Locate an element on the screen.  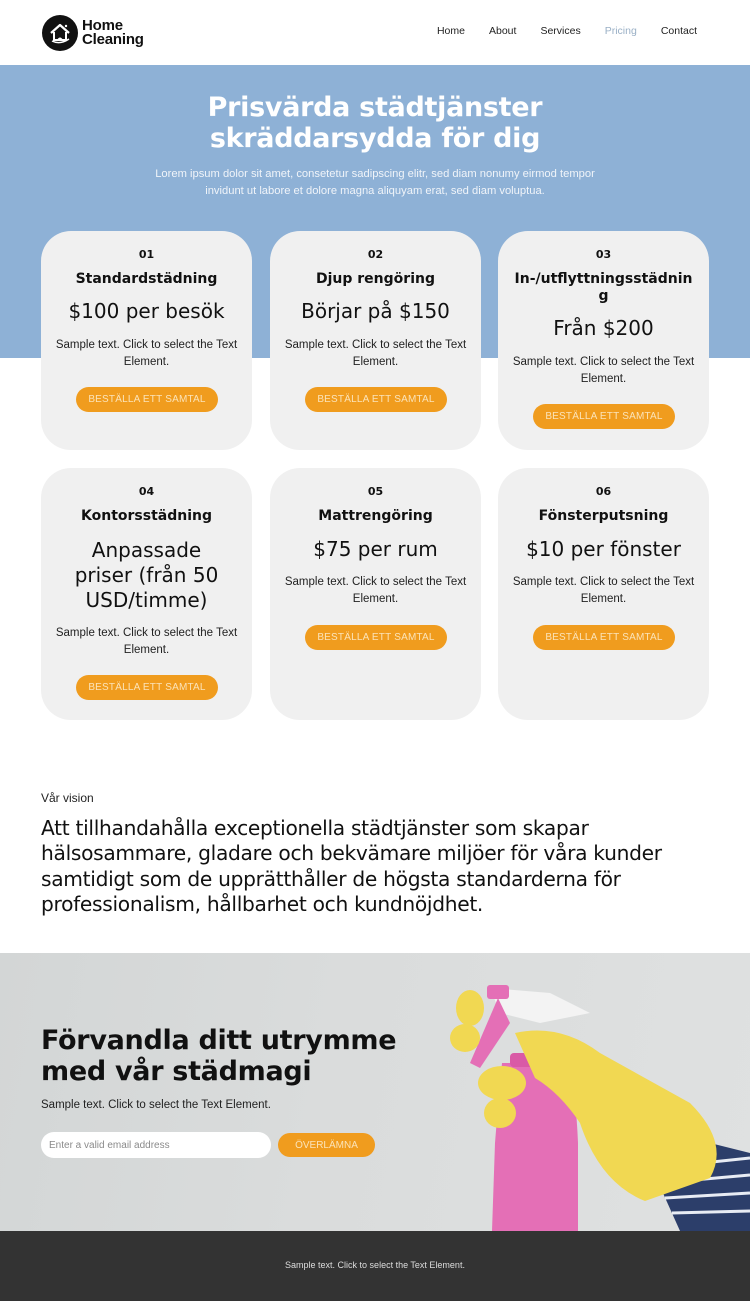
cta-title-line-1: Förvandla ditt utrymme is located at coordinates (219, 1040).